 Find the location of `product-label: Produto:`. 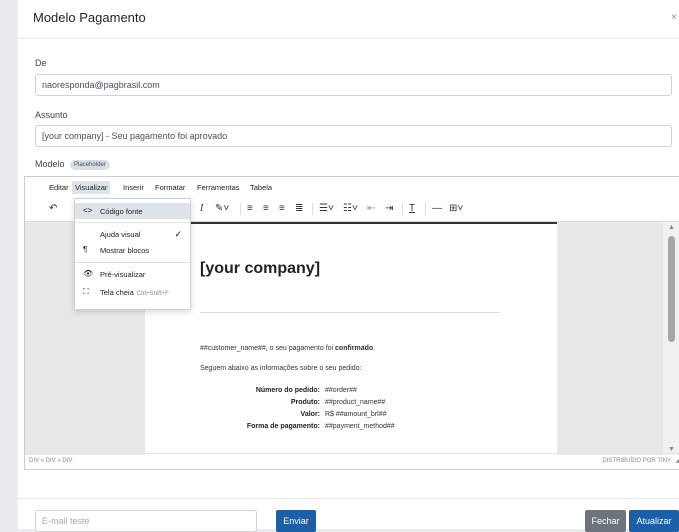

product-label: Produto: is located at coordinates (305, 402).